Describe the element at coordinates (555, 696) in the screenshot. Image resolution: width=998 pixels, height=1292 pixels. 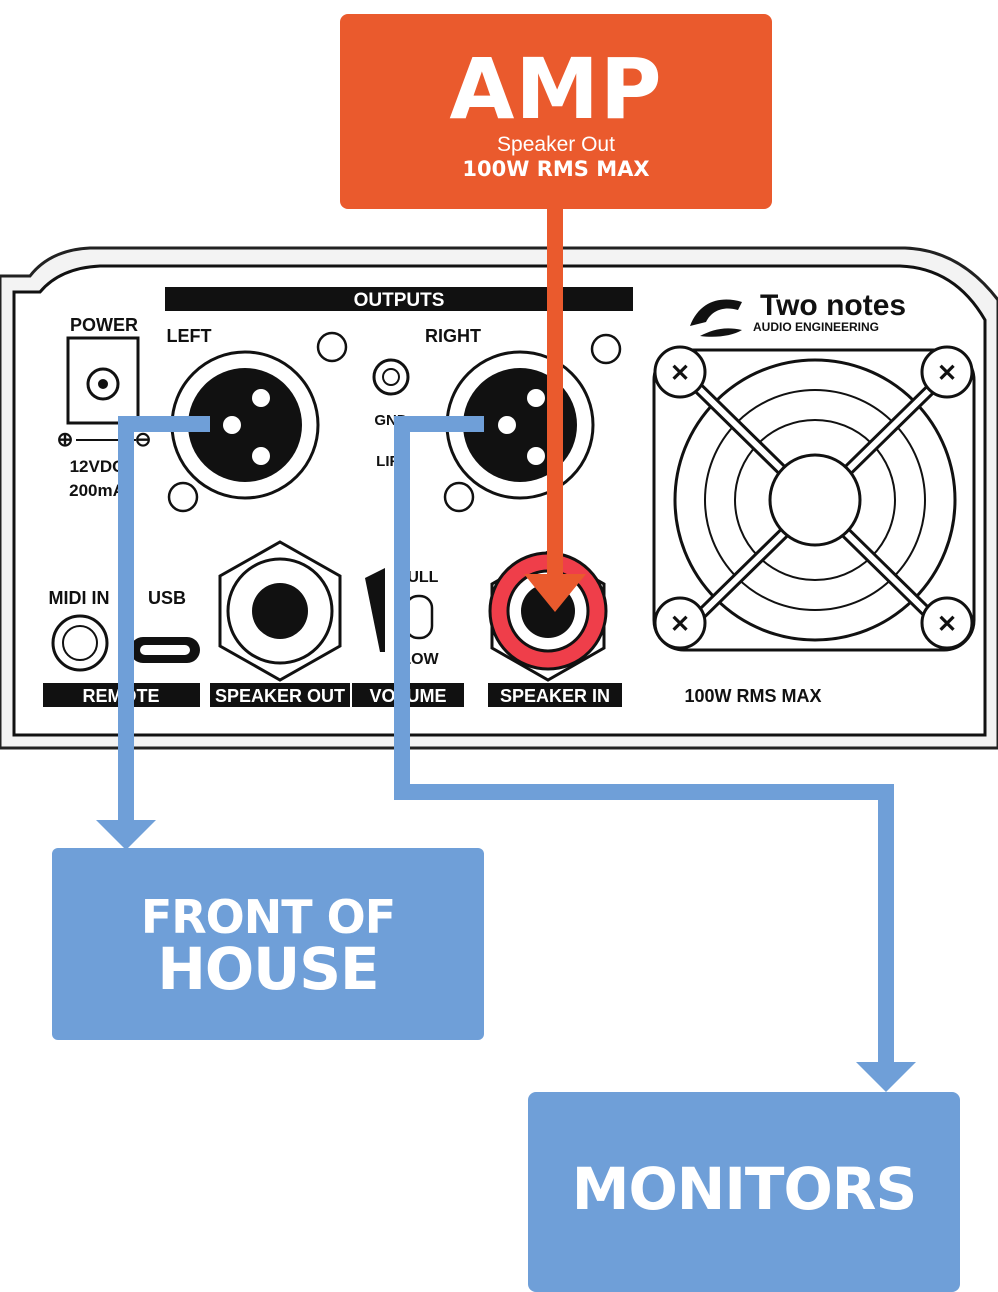
I see `speaker-in-label: SPEAKER IN` at that location.